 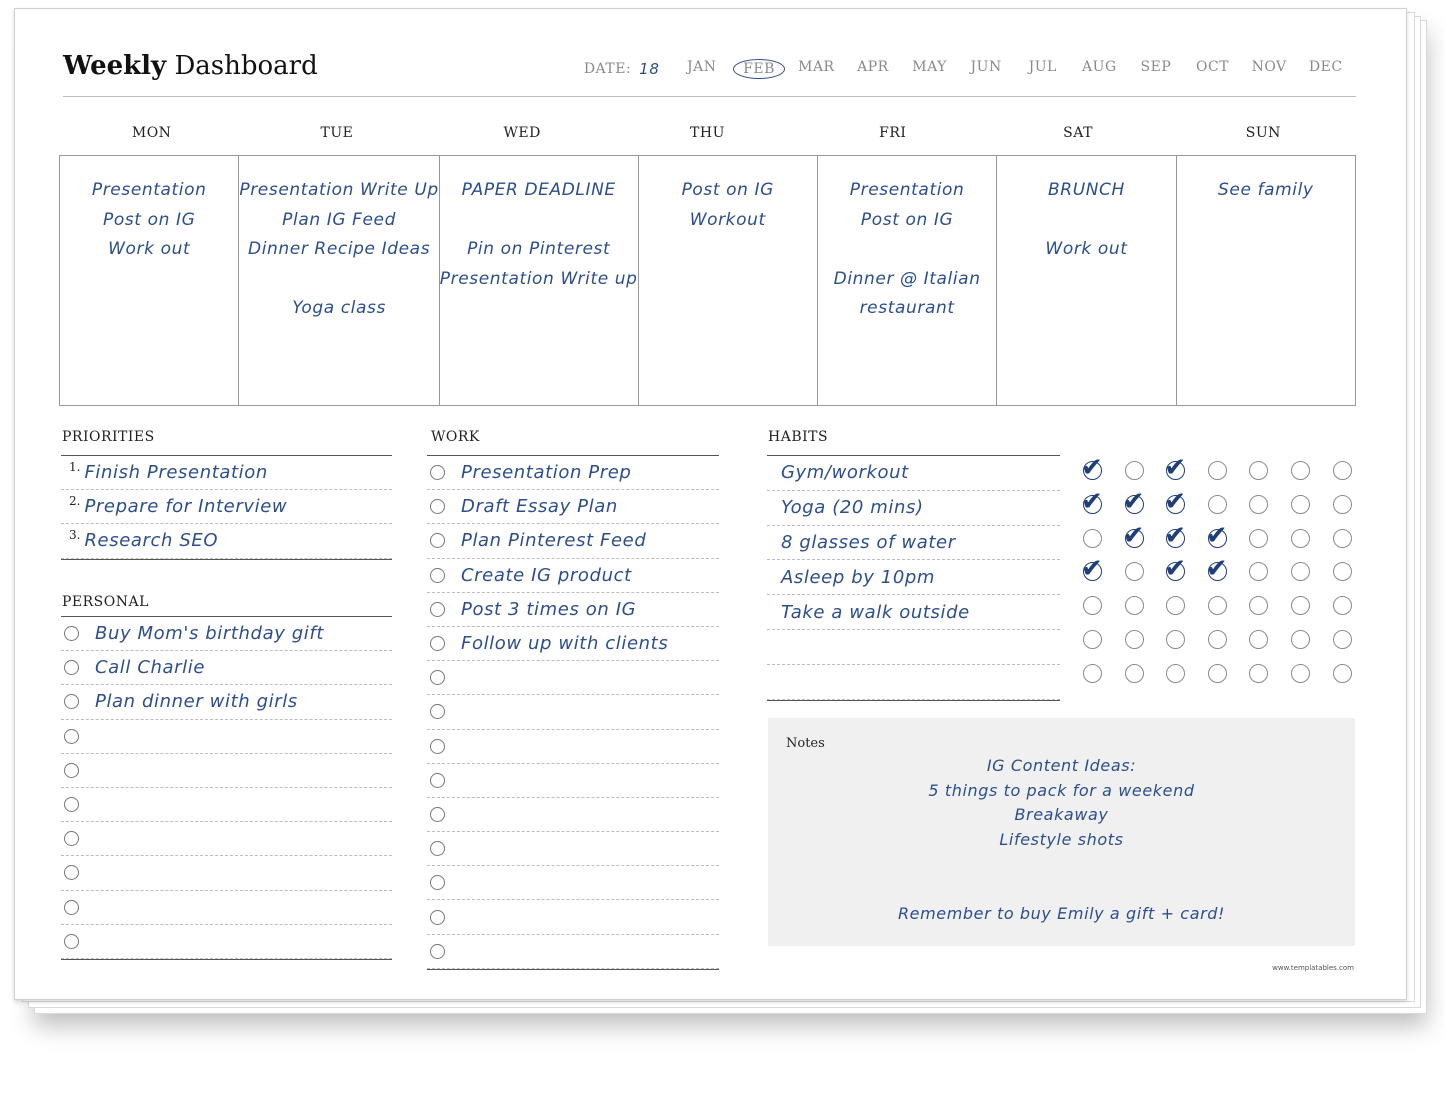 What do you see at coordinates (728, 280) in the screenshot?
I see `day-cell-thu: Post on IG Workout` at bounding box center [728, 280].